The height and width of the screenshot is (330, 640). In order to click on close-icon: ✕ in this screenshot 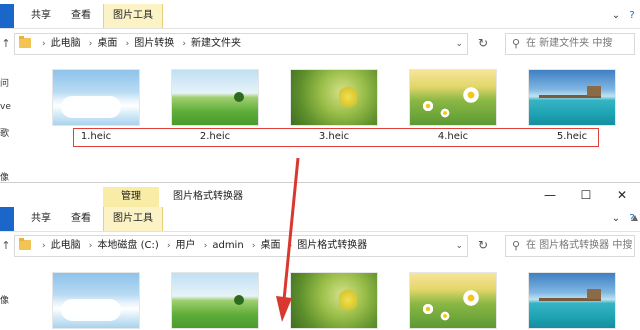, I will do `click(622, 195)`.